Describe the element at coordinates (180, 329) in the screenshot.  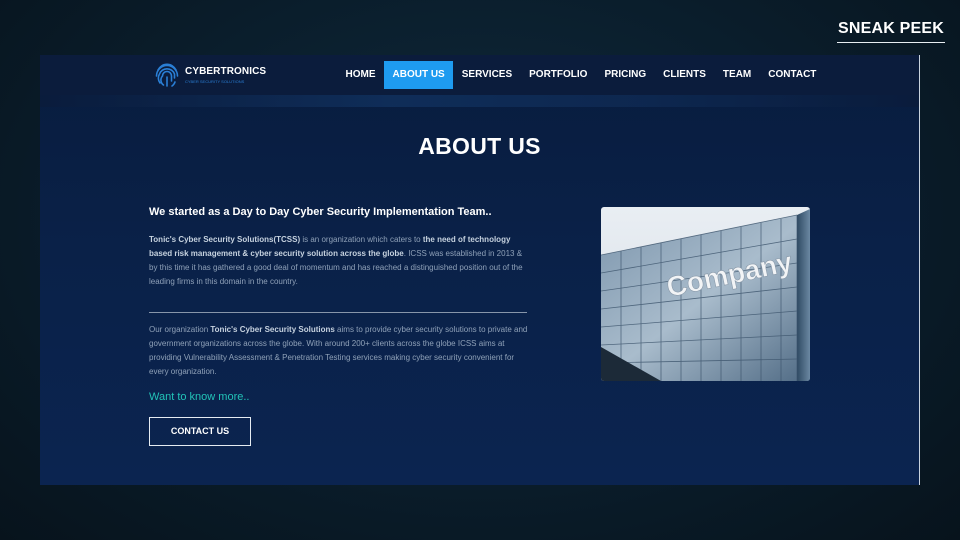
I see `para2-text-1: Our organization` at that location.